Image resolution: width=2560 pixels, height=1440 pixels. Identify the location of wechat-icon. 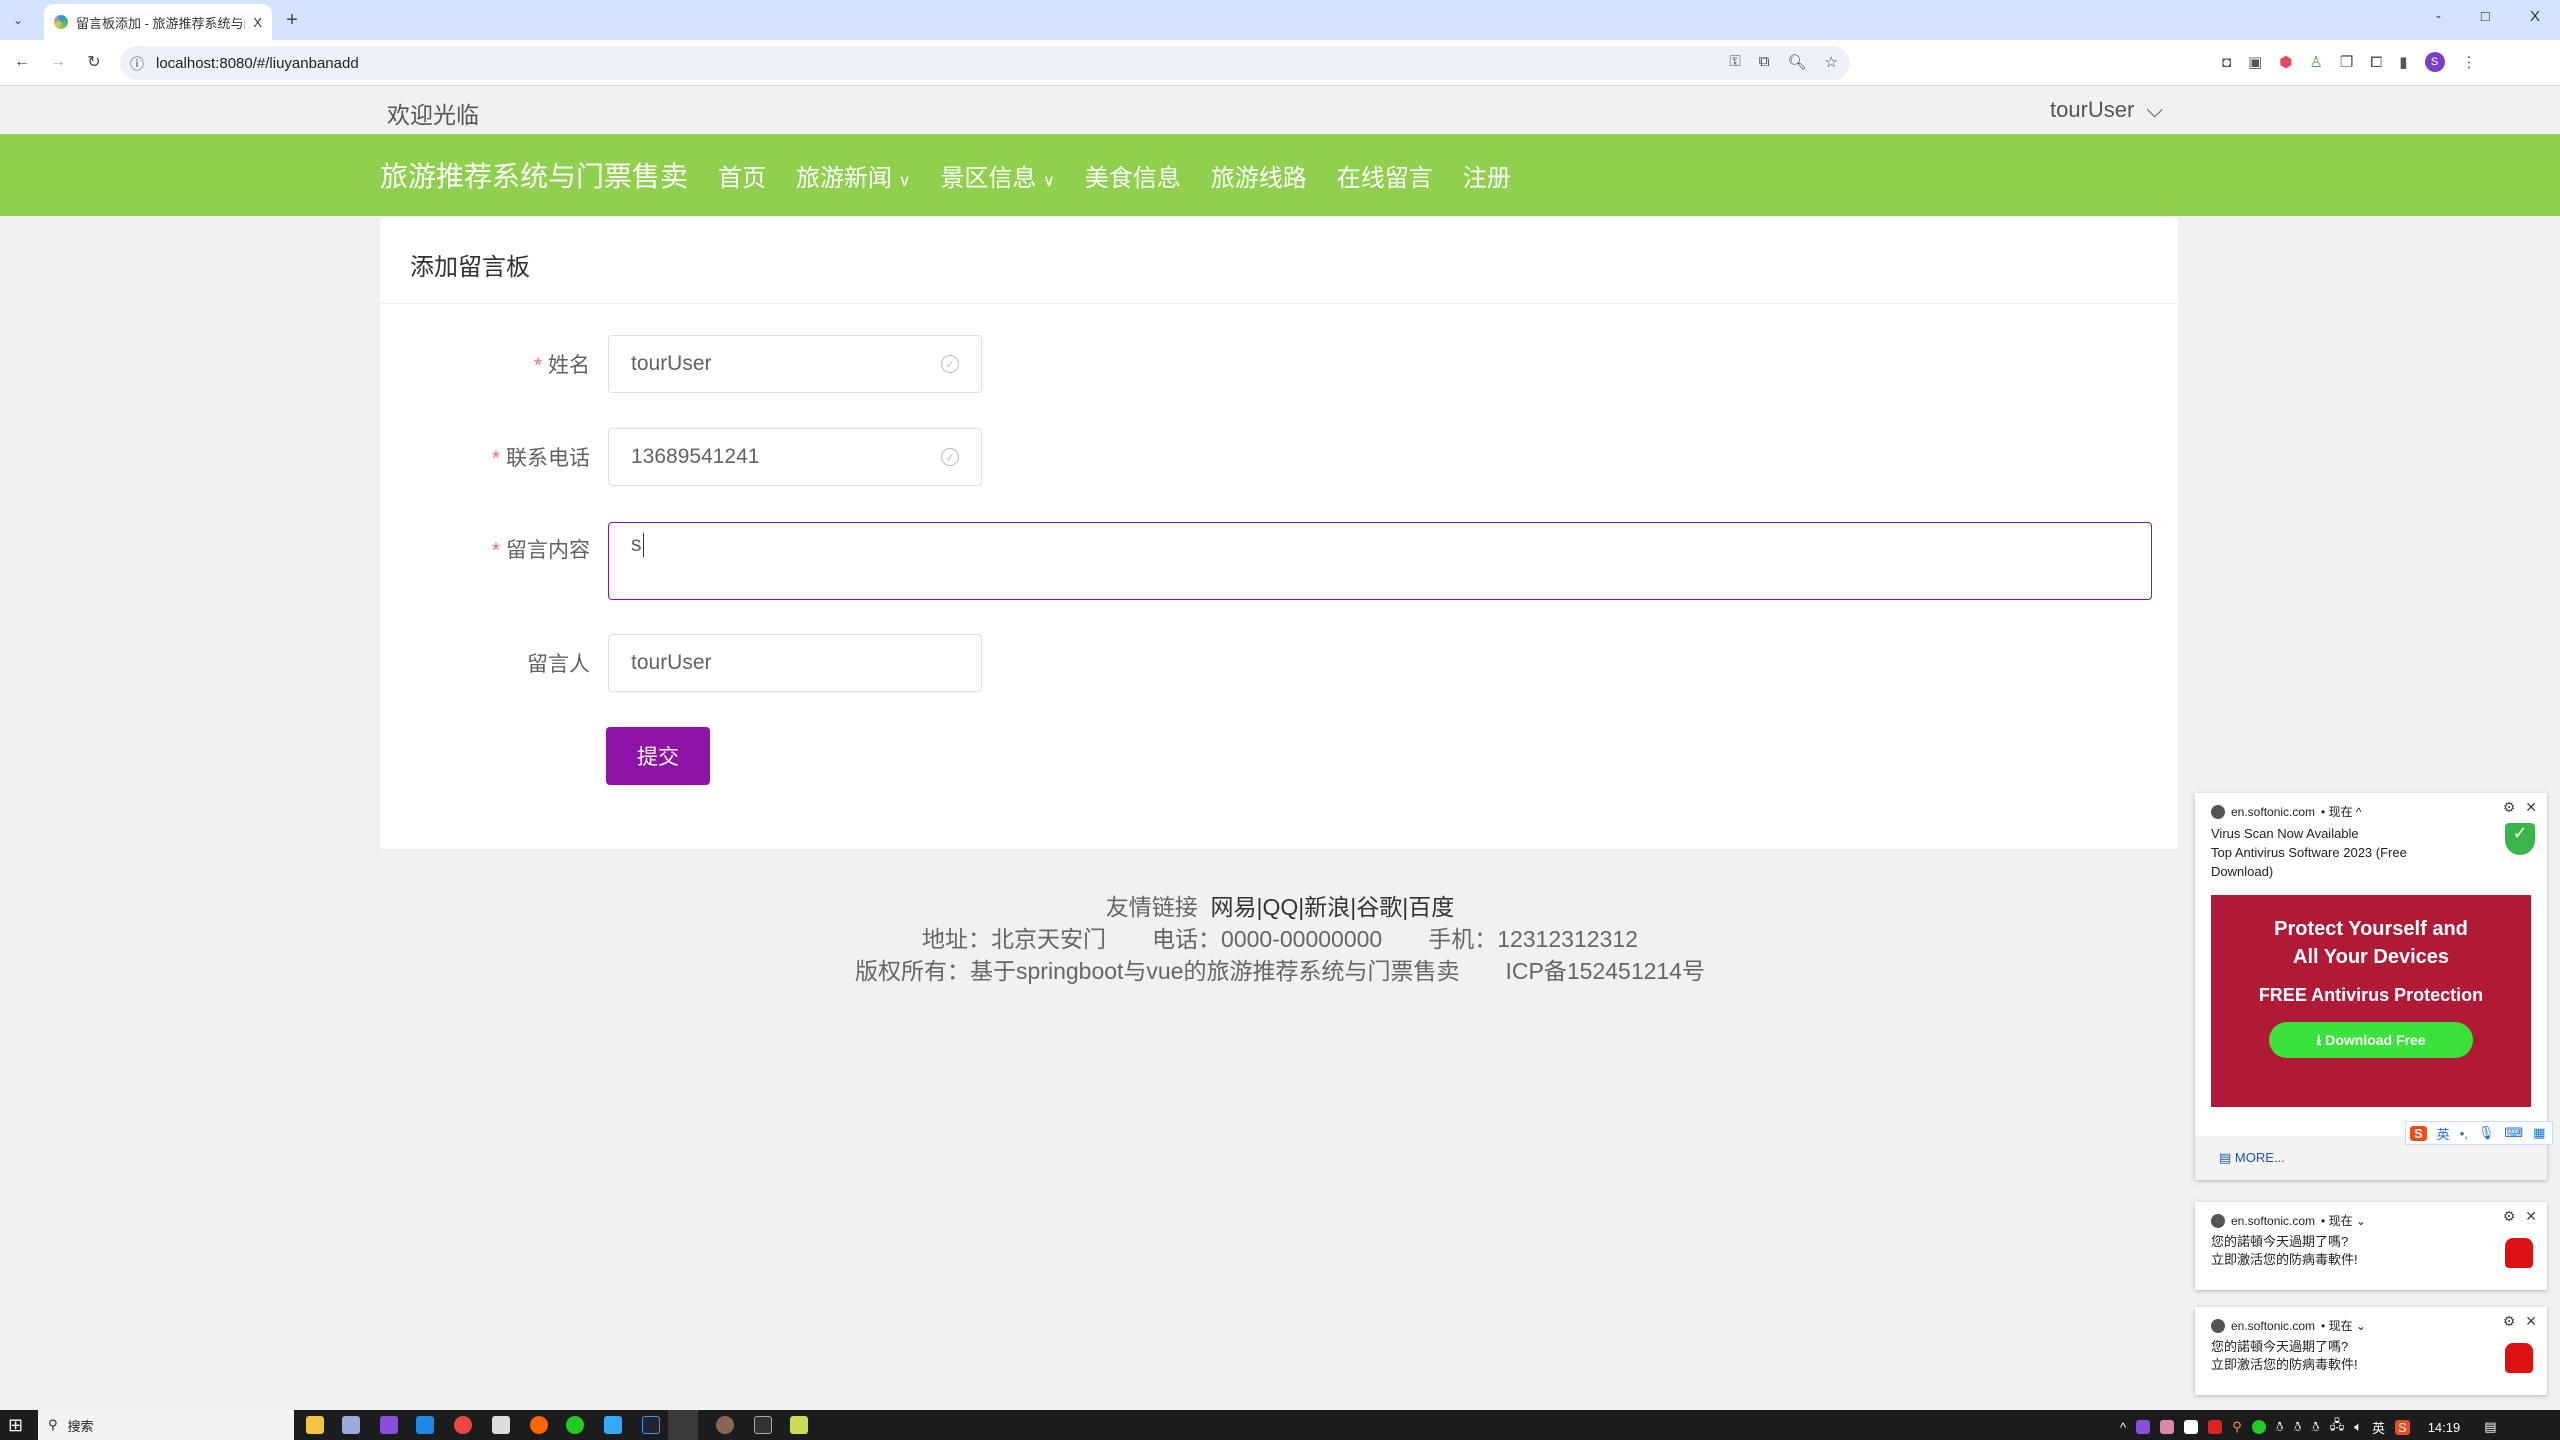
(575, 1425).